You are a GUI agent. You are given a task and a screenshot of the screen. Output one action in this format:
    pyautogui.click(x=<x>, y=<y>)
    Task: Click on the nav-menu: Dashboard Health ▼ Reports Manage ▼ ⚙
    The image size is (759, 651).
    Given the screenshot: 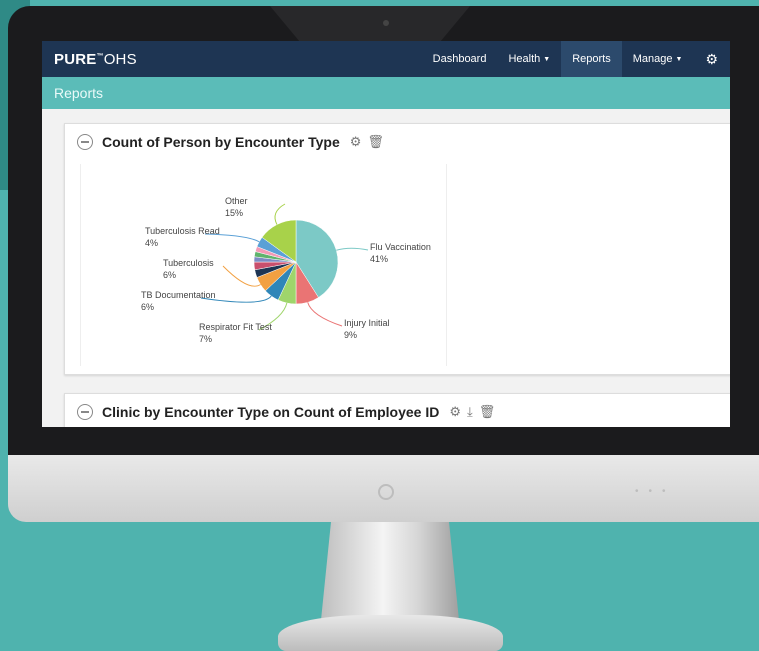 What is the action you would take?
    pyautogui.click(x=576, y=59)
    